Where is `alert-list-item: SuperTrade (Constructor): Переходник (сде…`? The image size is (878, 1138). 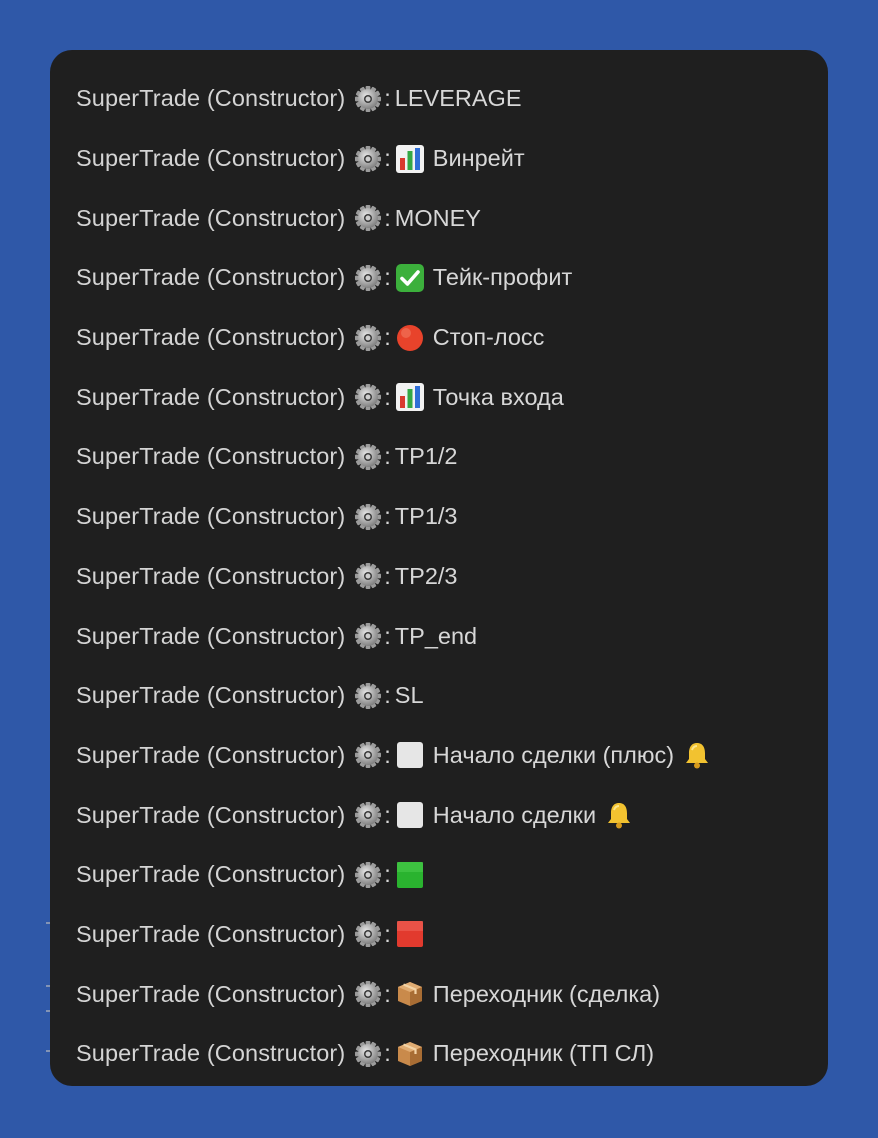 alert-list-item: SuperTrade (Constructor): Переходник (сде… is located at coordinates (439, 994).